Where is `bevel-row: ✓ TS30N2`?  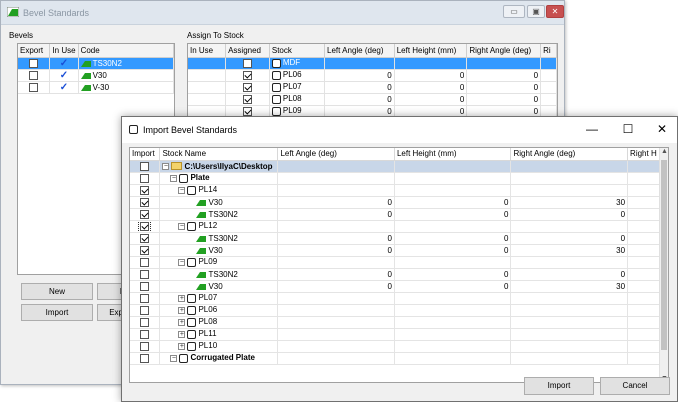 bevel-row: ✓ TS30N2 is located at coordinates (96, 63).